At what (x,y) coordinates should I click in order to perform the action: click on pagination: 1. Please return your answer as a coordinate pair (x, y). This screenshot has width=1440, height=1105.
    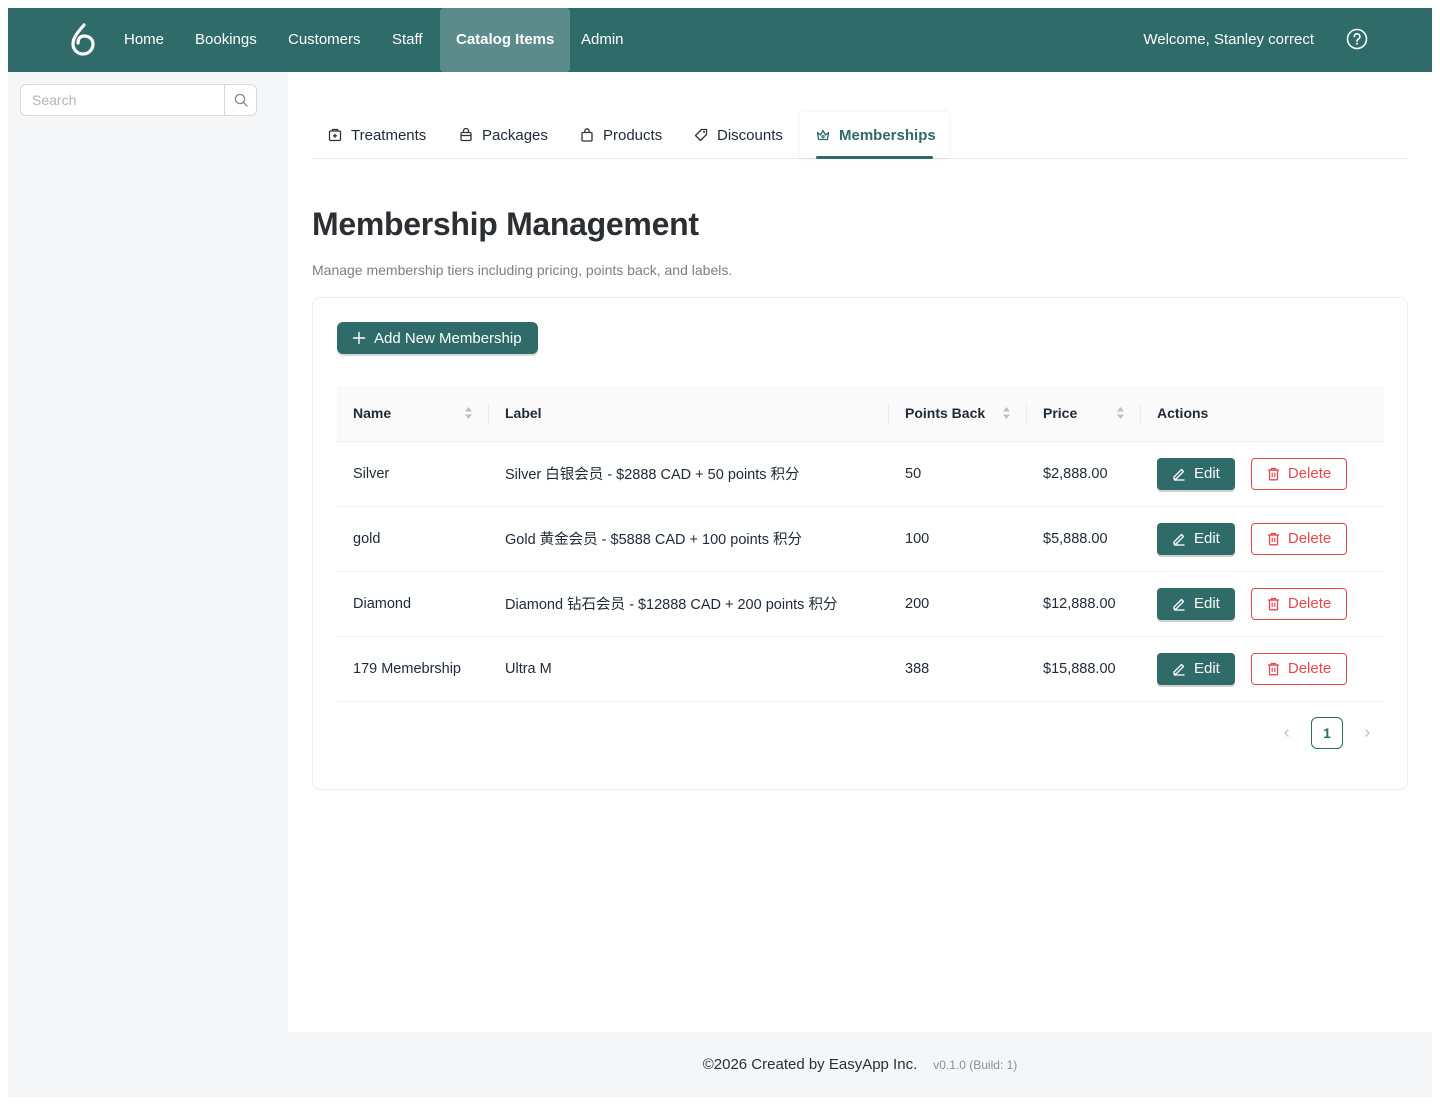
    Looking at the image, I should click on (1327, 733).